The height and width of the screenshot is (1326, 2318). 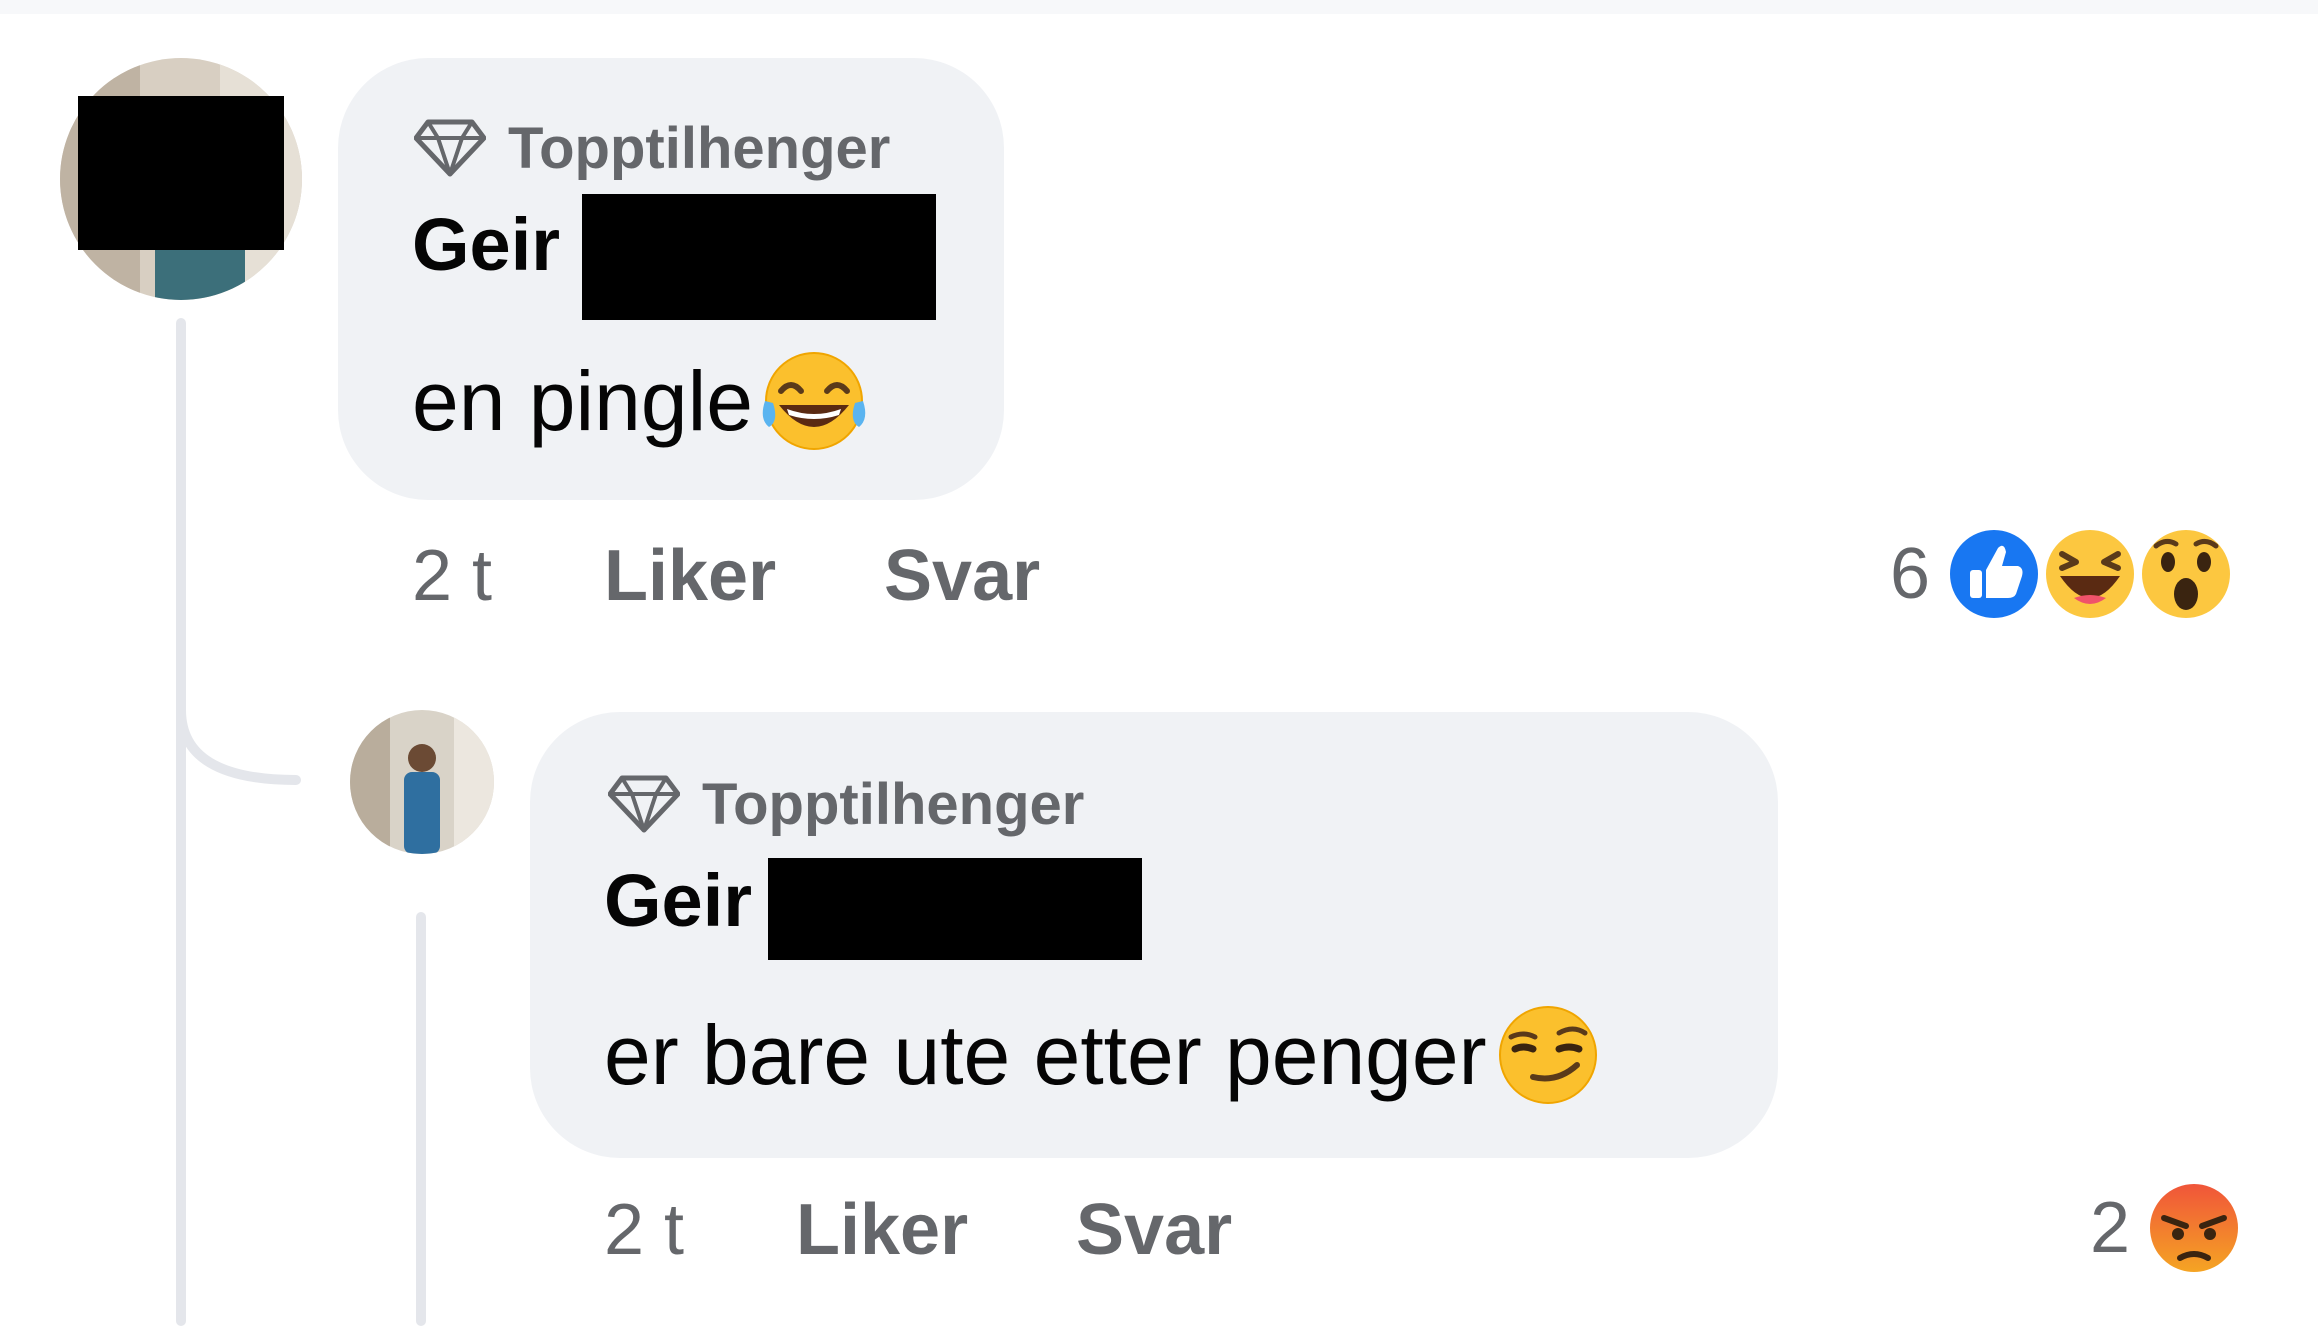 What do you see at coordinates (1045, 1054) in the screenshot?
I see `comment-text-content: er bare ute etter penger` at bounding box center [1045, 1054].